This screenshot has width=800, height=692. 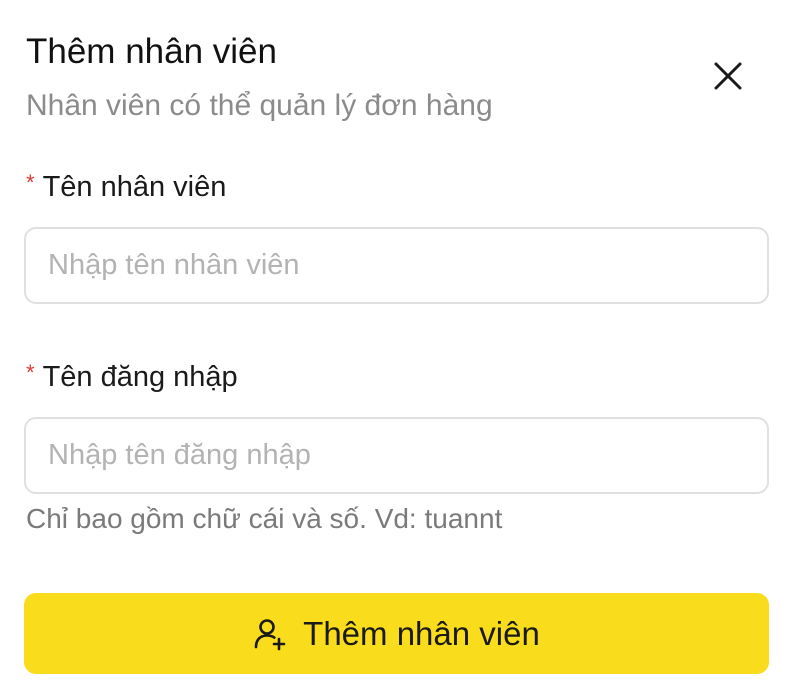 I want to click on close-button, so click(x=728, y=76).